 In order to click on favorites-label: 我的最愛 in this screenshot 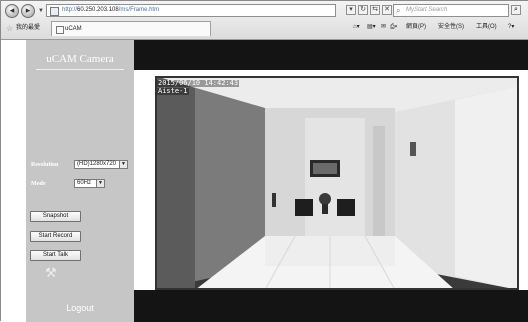, I will do `click(28, 28)`.